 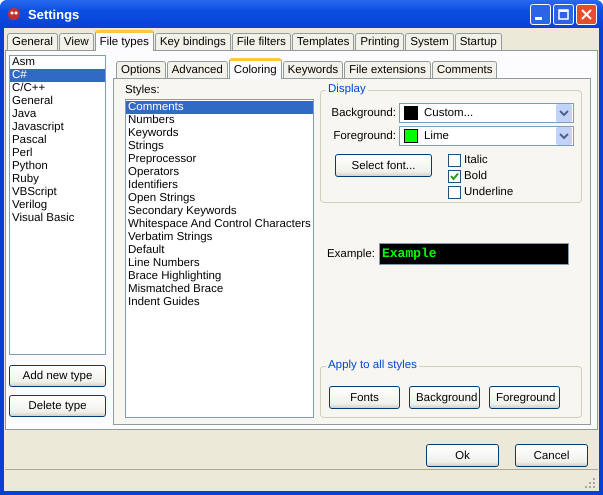 What do you see at coordinates (323, 41) in the screenshot?
I see `tab: Templates` at bounding box center [323, 41].